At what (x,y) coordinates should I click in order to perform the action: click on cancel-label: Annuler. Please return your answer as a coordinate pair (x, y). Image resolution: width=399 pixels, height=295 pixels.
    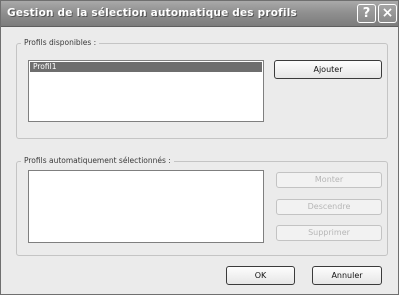
    Looking at the image, I should click on (347, 275).